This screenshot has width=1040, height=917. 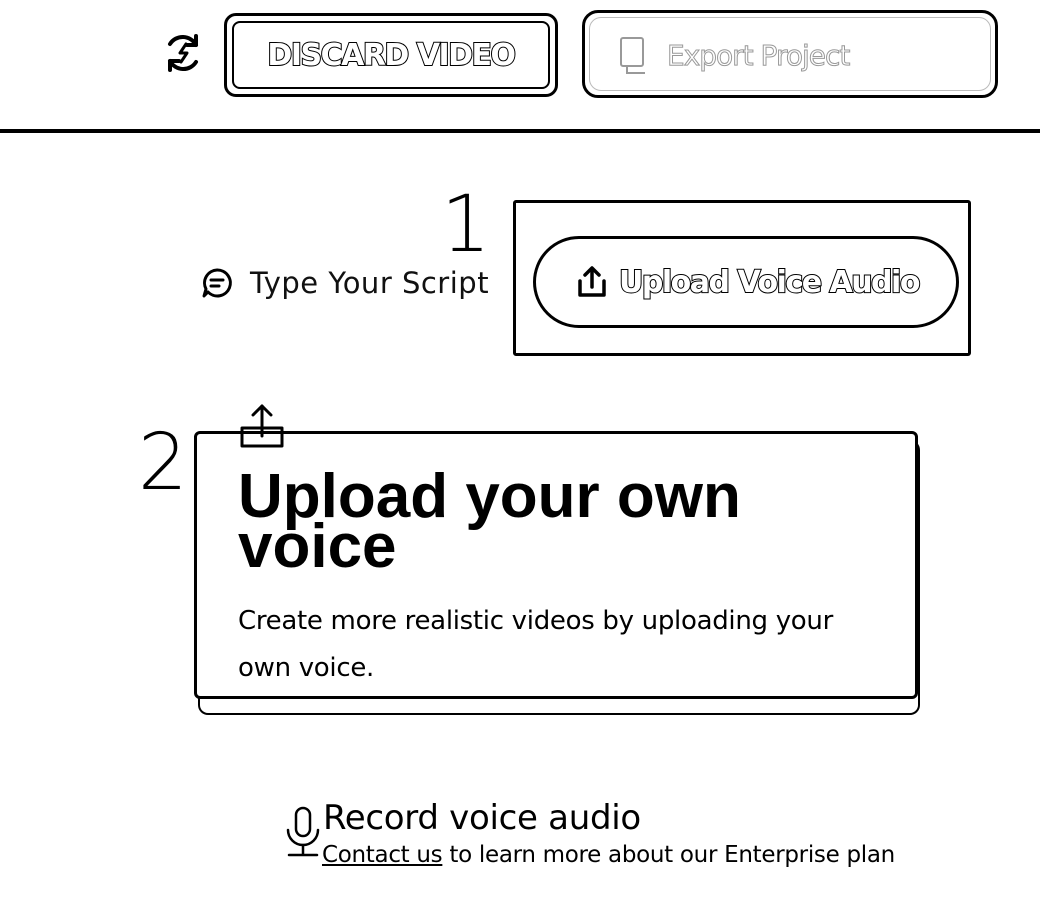 I want to click on tab-upload-voice-audio: Upload Voice Audio, so click(x=746, y=282).